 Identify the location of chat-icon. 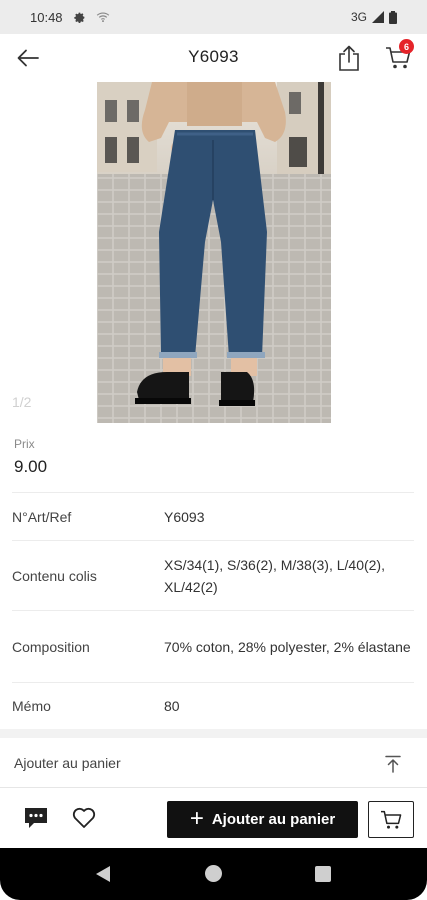
(36, 818).